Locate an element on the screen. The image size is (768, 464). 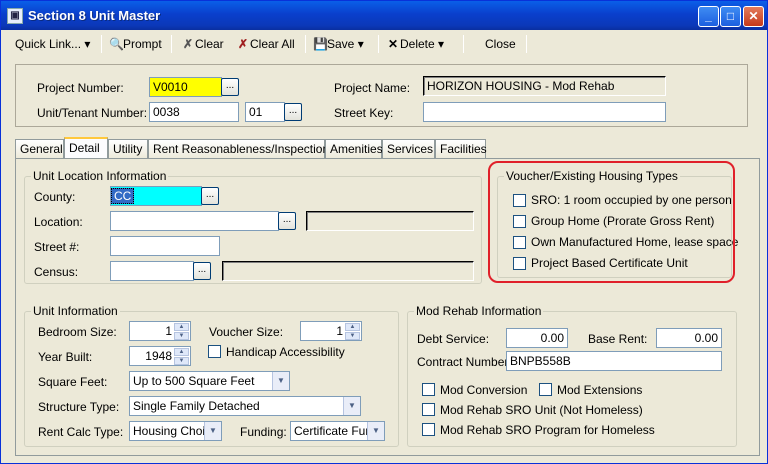
voucher-size-value: 1 is located at coordinates (339, 331).